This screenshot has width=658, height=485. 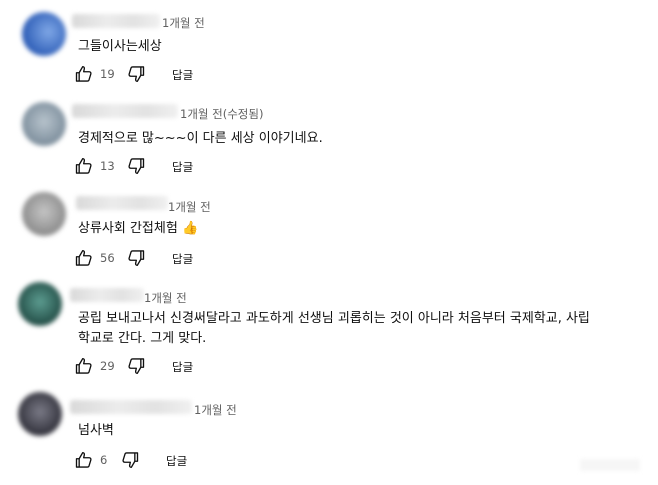 What do you see at coordinates (104, 460) in the screenshot?
I see `like-count: 6` at bounding box center [104, 460].